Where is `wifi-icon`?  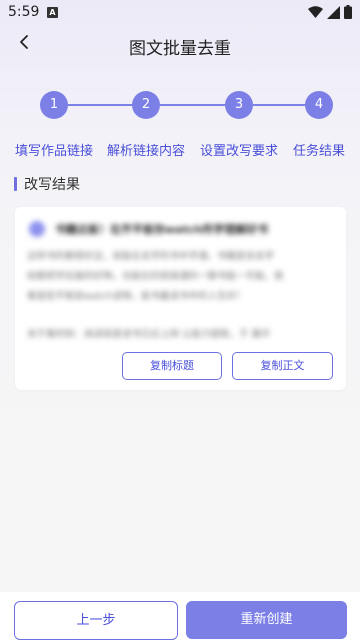 wifi-icon is located at coordinates (315, 11).